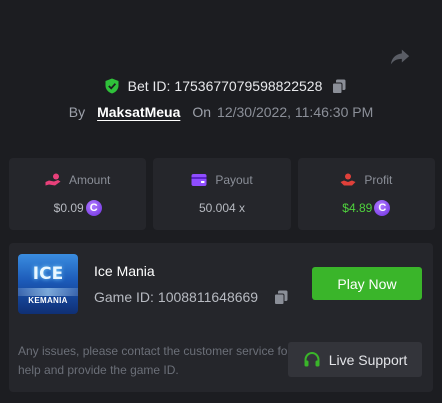 This screenshot has height=403, width=442. I want to click on bet-id-row: Bet ID: 1753677079598822528, so click(221, 86).